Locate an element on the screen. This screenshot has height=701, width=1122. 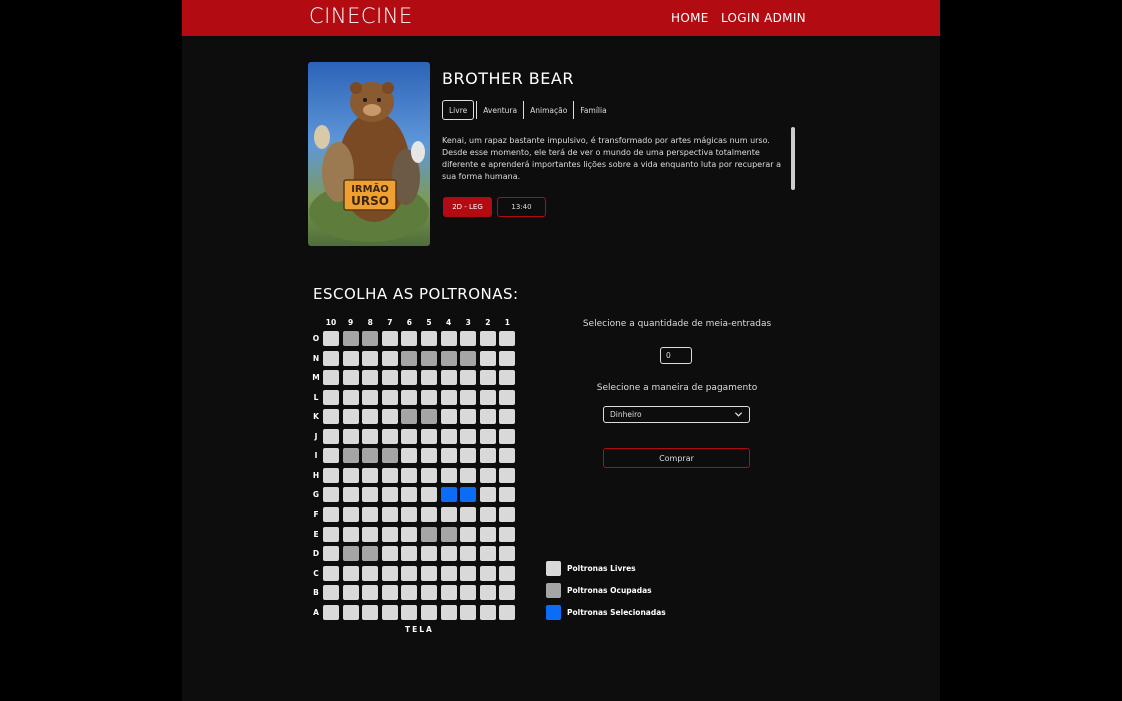
seat-J10 is located at coordinates (331, 436).